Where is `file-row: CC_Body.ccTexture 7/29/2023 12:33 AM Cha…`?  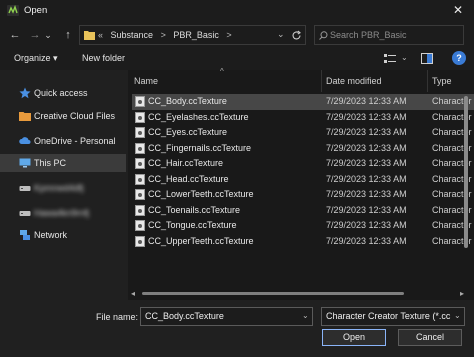
file-row: CC_Body.ccTexture 7/29/2023 12:33 AM Cha… is located at coordinates (303, 102).